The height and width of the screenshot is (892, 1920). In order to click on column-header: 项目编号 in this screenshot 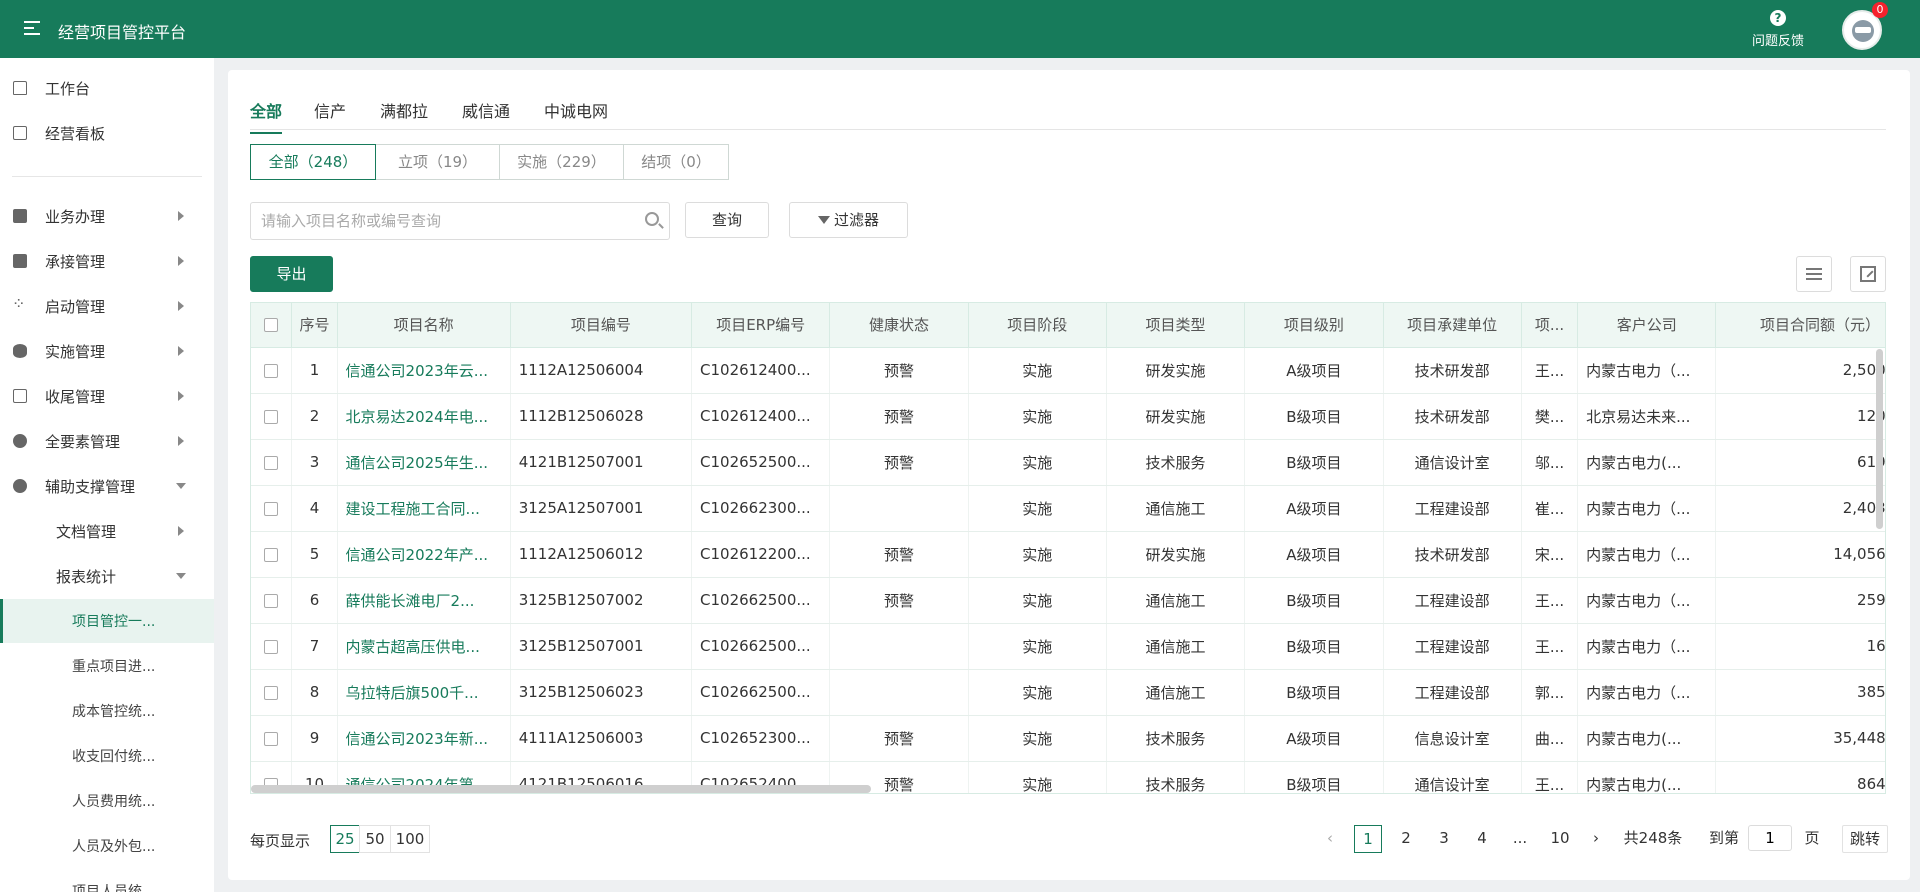, I will do `click(601, 325)`.